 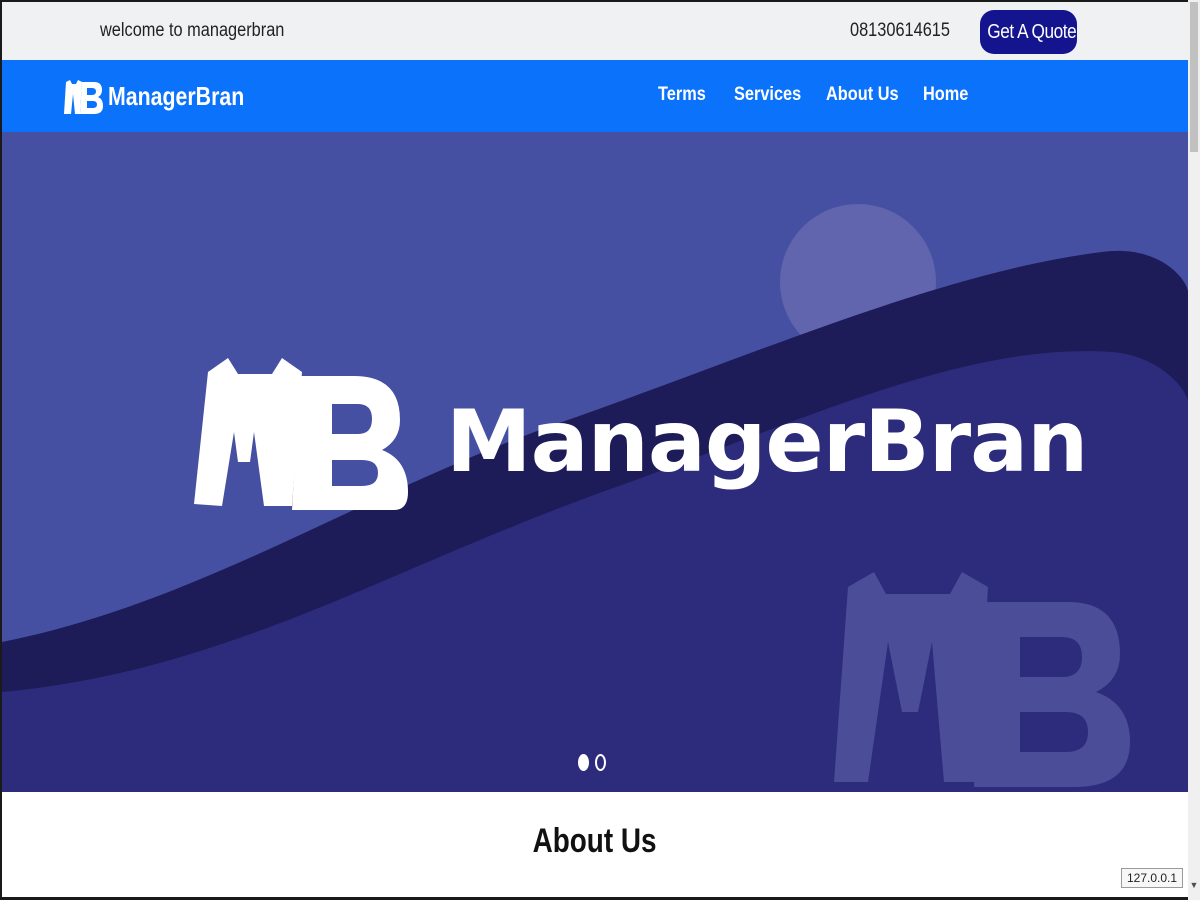 What do you see at coordinates (176, 95) in the screenshot?
I see `brand-name: ManagerBran` at bounding box center [176, 95].